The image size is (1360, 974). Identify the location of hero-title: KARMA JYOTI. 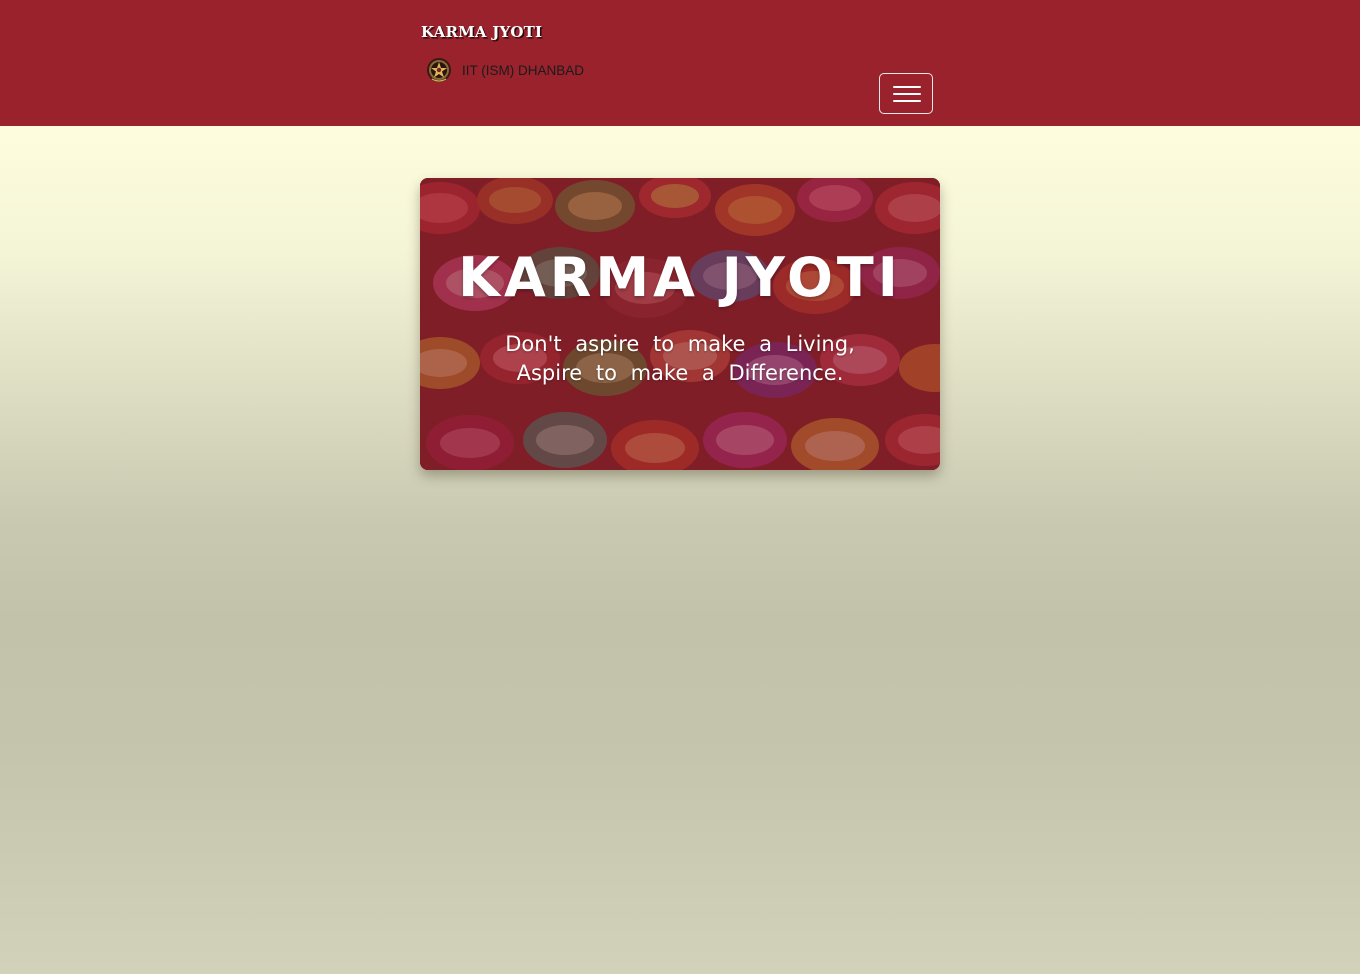
(680, 277).